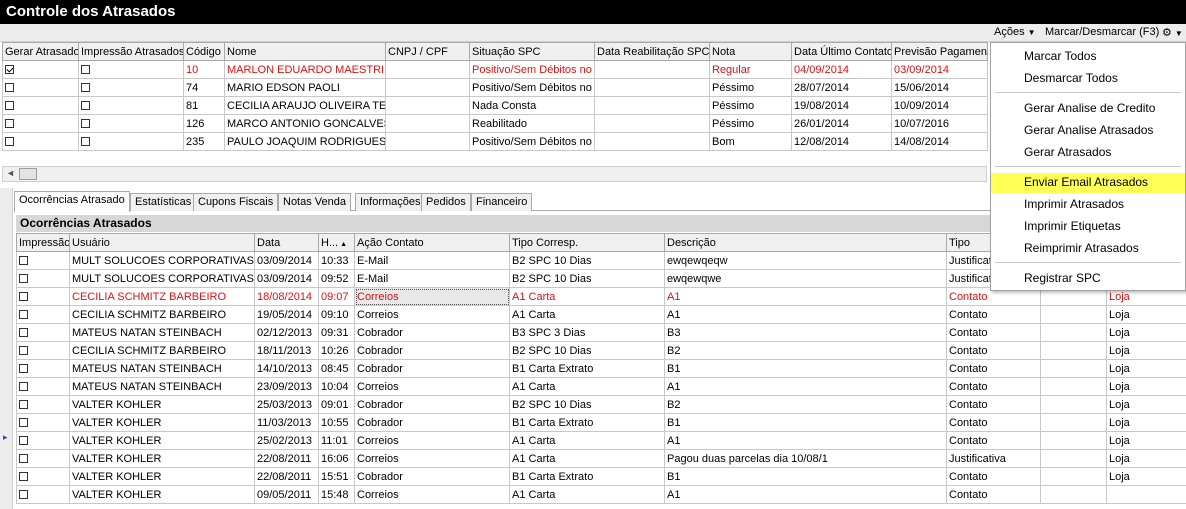  Describe the element at coordinates (286, 440) in the screenshot. I see `cell-data: 25/02/2013` at that location.